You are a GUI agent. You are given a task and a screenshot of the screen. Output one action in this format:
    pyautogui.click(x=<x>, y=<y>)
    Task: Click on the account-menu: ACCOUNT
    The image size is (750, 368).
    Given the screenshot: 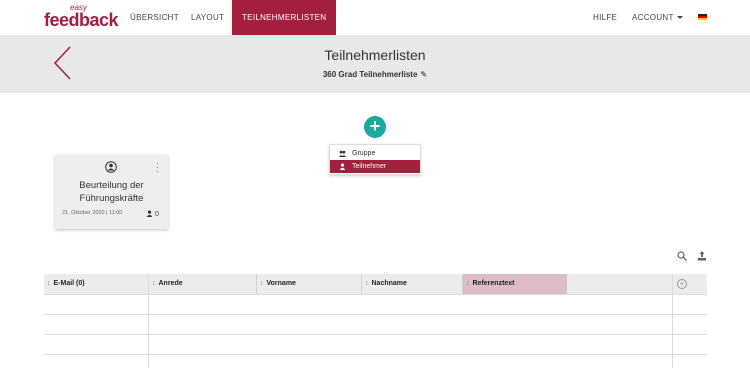 What is the action you would take?
    pyautogui.click(x=657, y=17)
    